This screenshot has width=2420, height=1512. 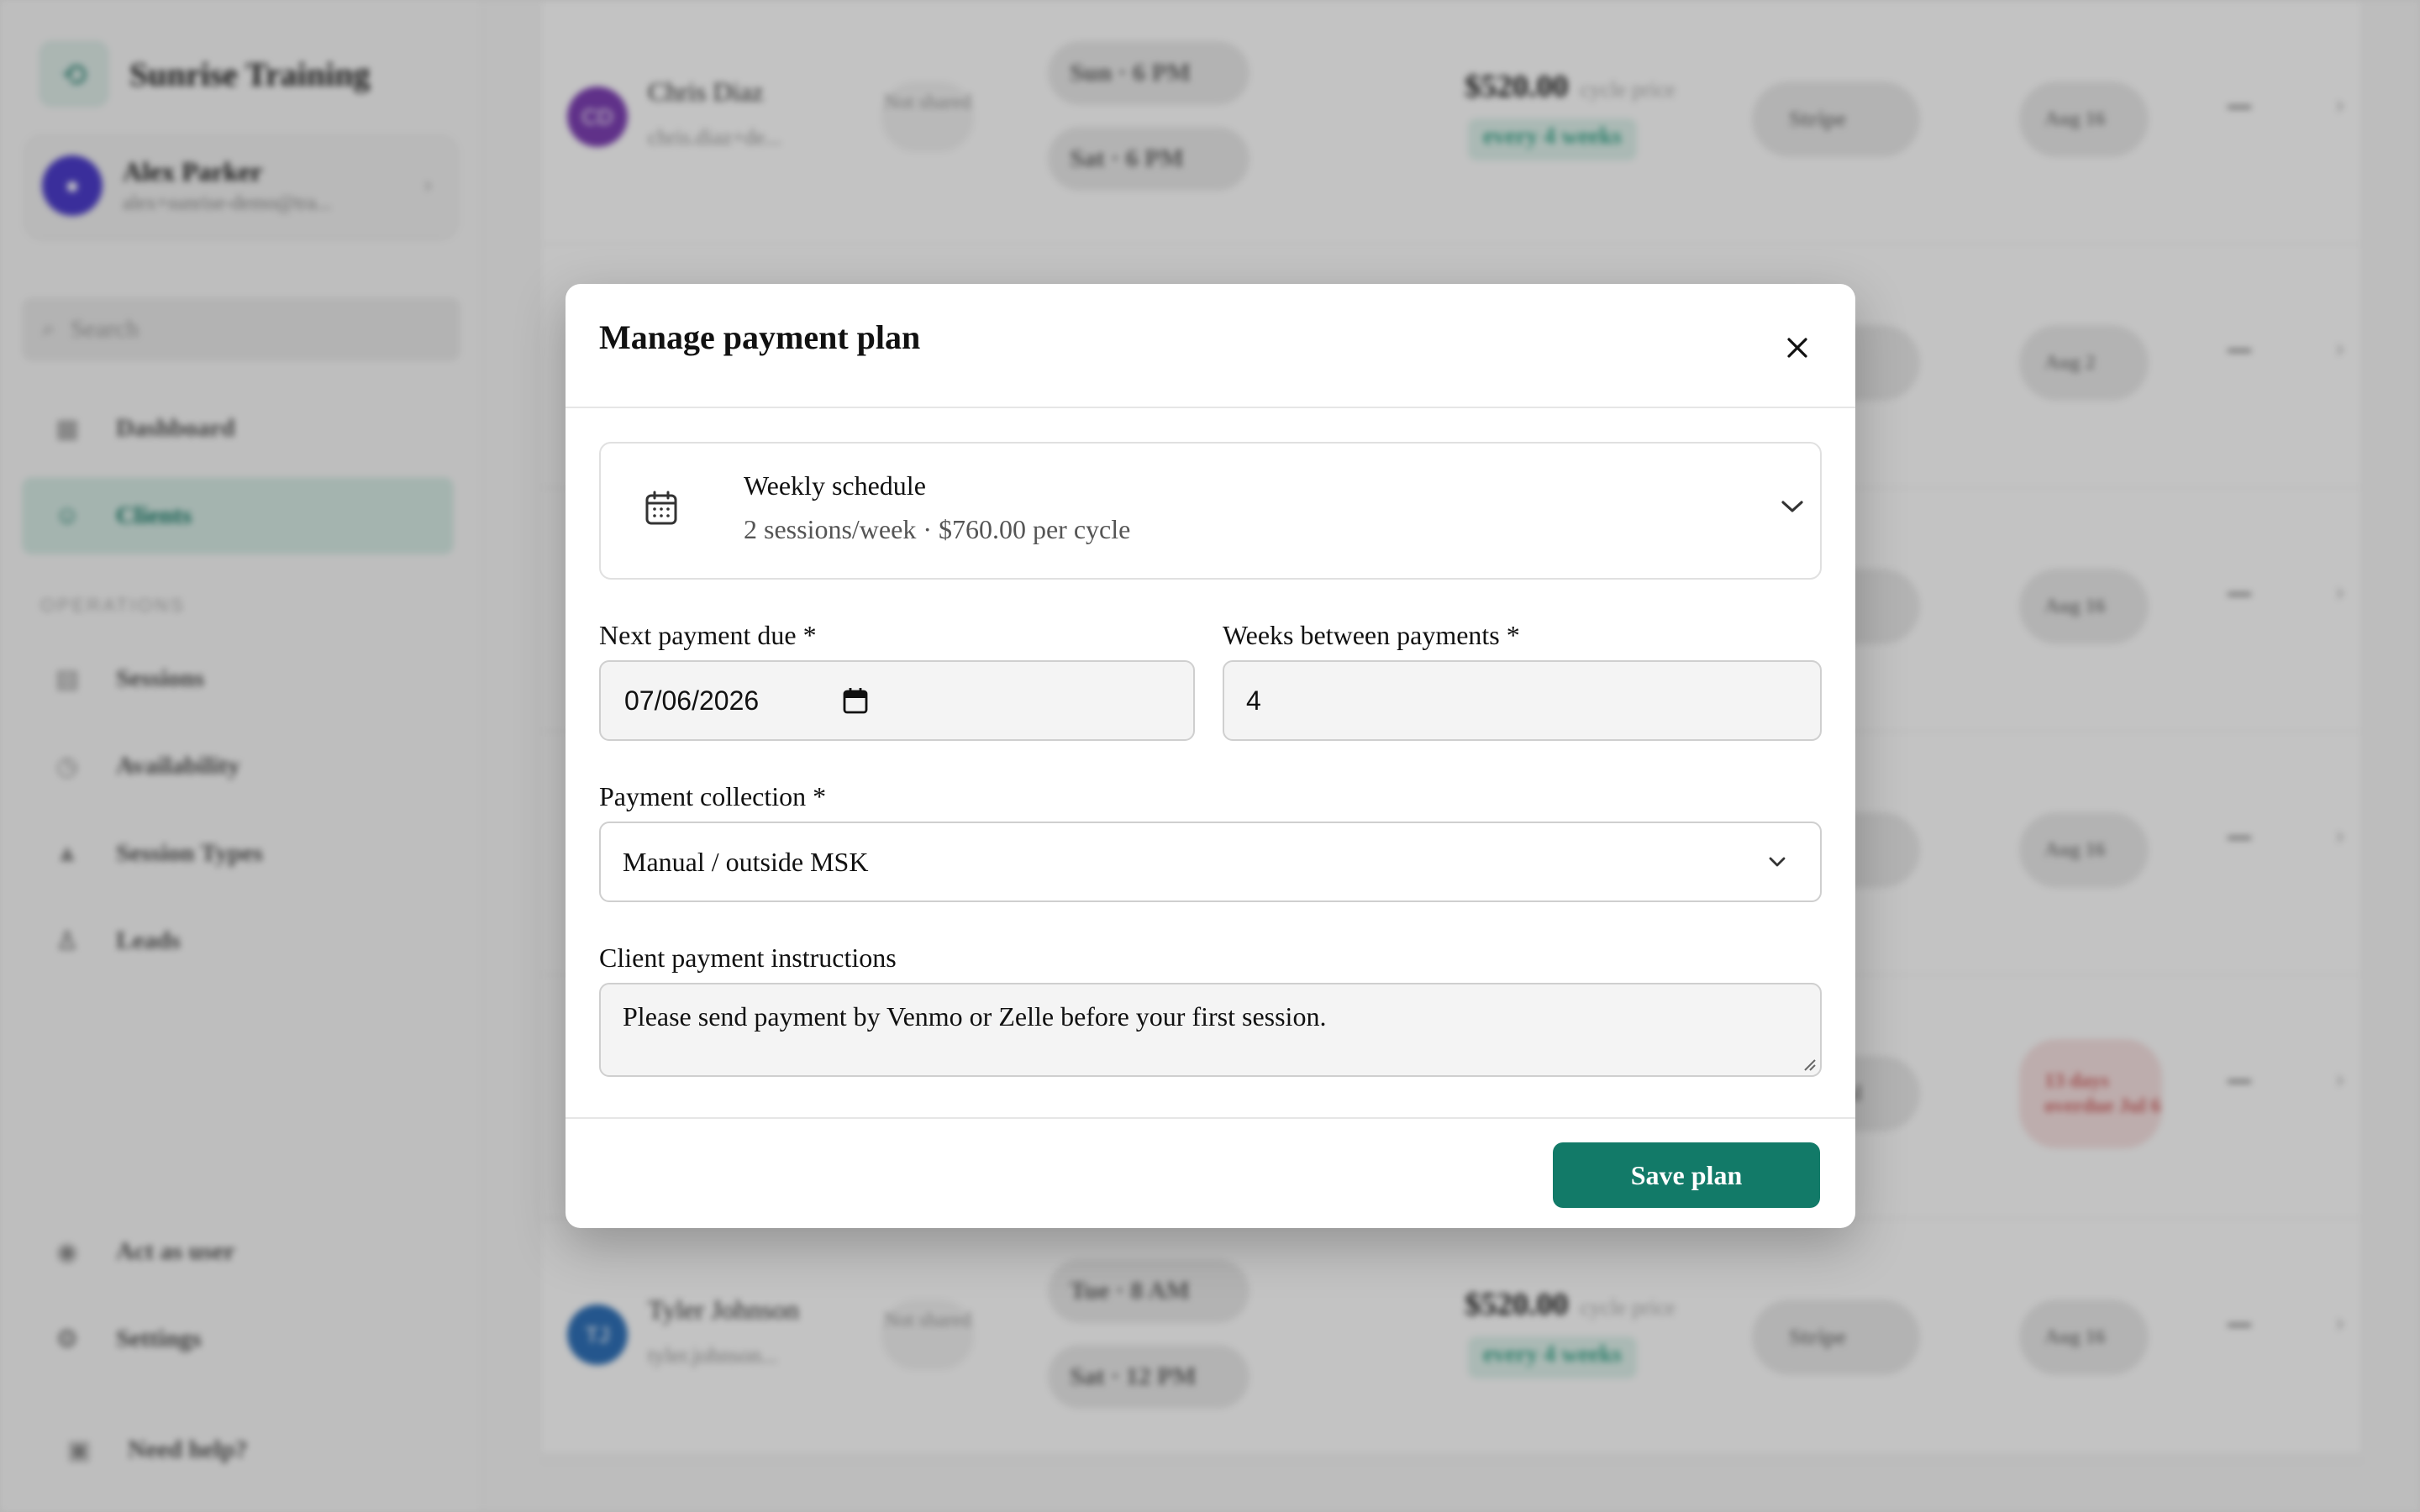 I want to click on calendar-icon, so click(x=661, y=508).